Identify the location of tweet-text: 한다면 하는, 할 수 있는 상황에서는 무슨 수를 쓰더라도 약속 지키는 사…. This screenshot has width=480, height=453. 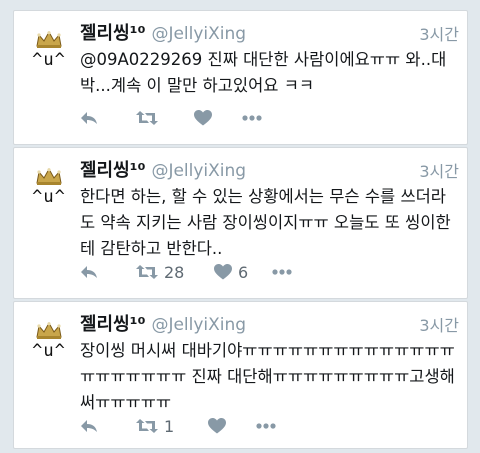
(265, 222).